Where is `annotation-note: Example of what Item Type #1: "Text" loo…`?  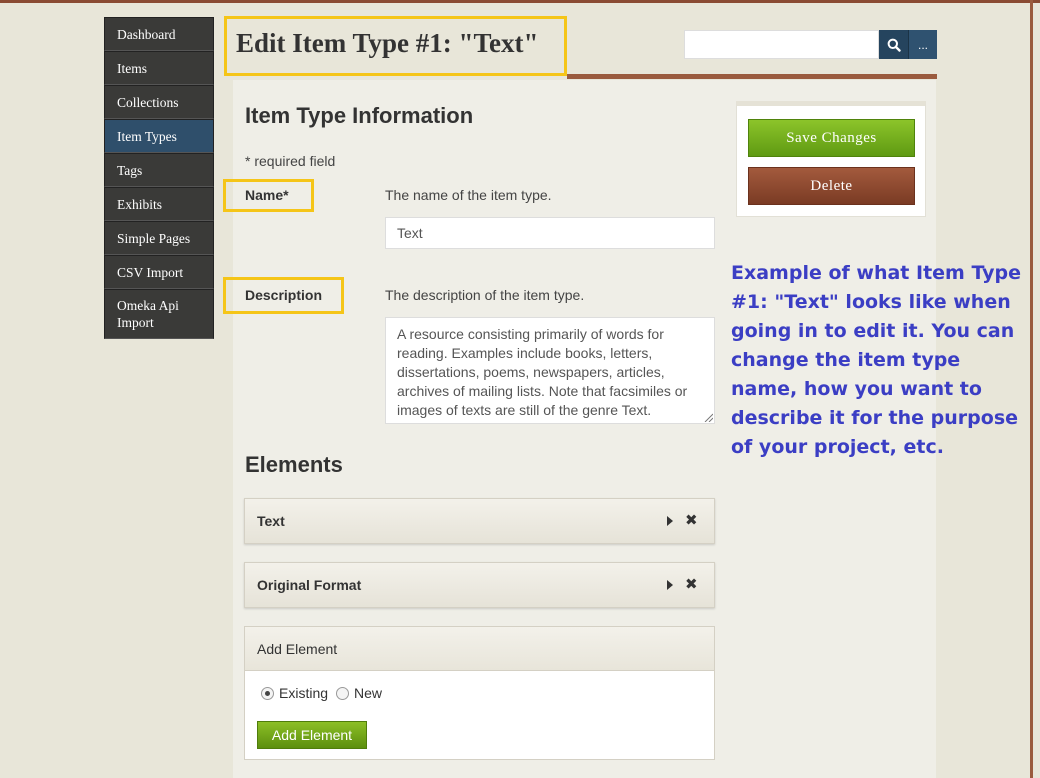 annotation-note: Example of what Item Type #1: "Text" loo… is located at coordinates (876, 360).